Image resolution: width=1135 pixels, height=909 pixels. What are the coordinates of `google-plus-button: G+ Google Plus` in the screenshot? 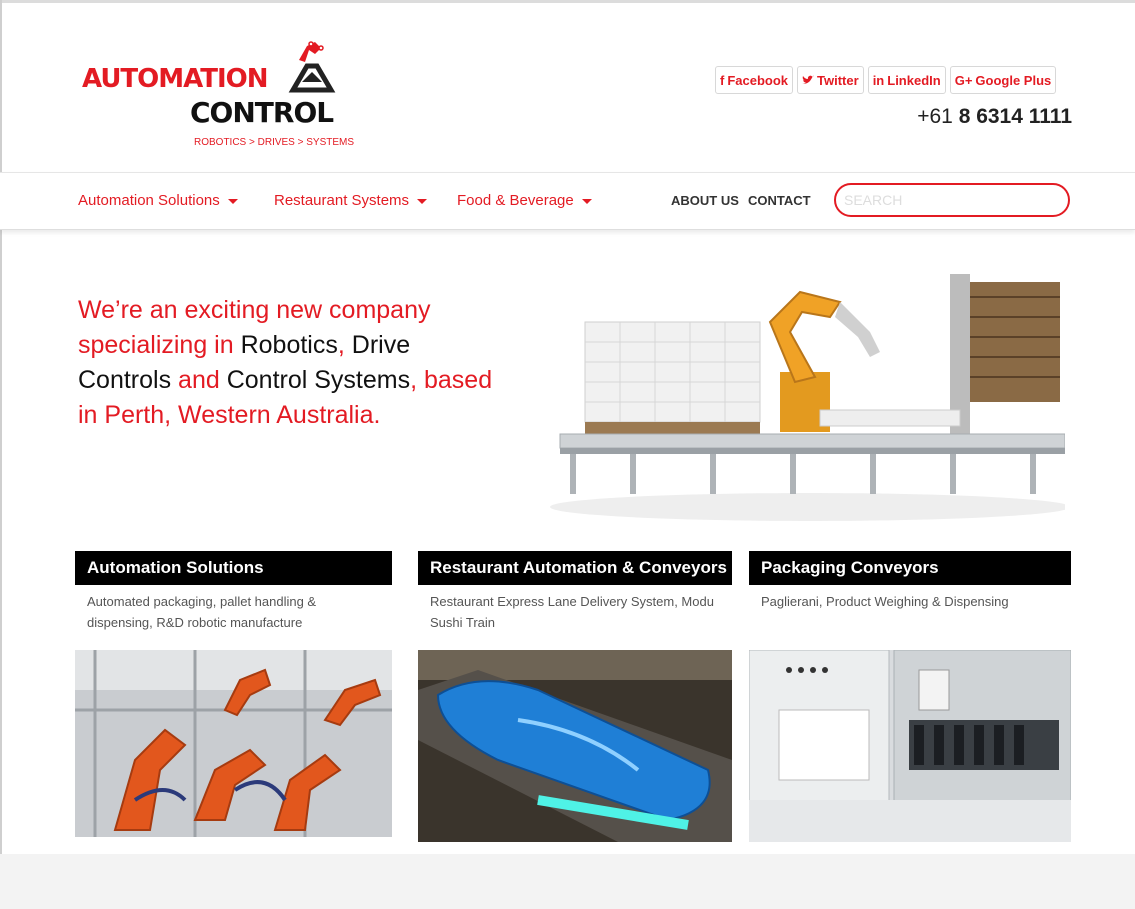 It's located at (1003, 80).